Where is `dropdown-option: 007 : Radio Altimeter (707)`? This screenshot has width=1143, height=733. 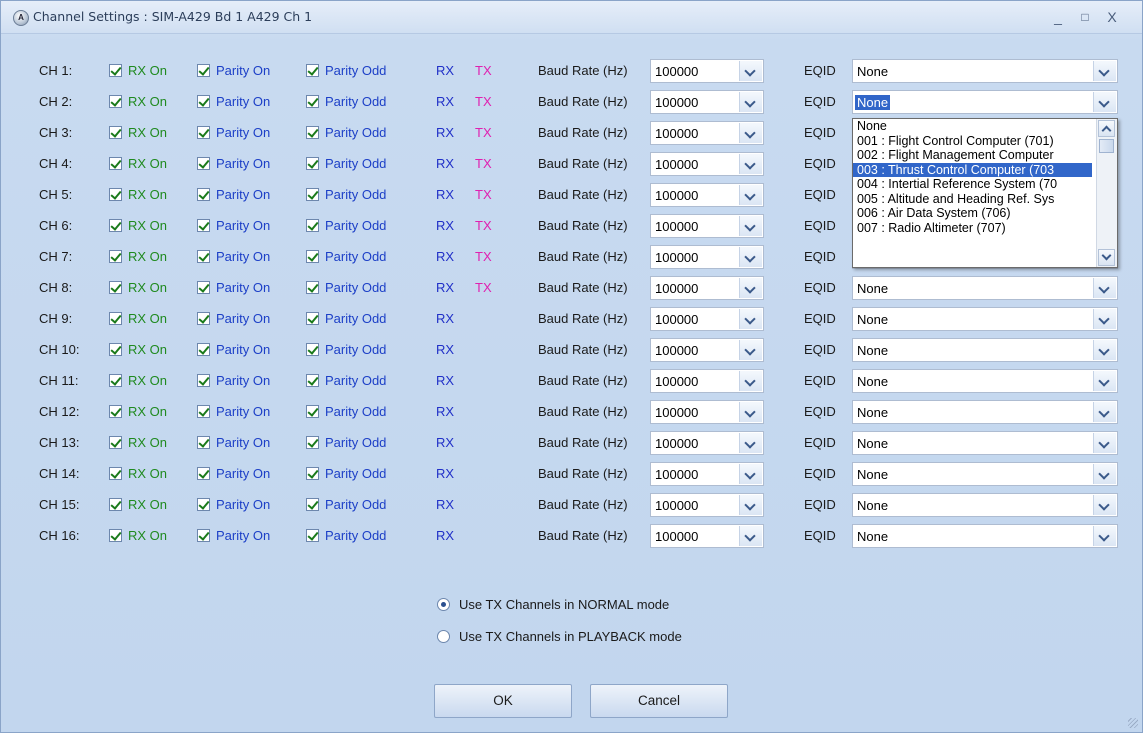 dropdown-option: 007 : Radio Altimeter (707) is located at coordinates (972, 228).